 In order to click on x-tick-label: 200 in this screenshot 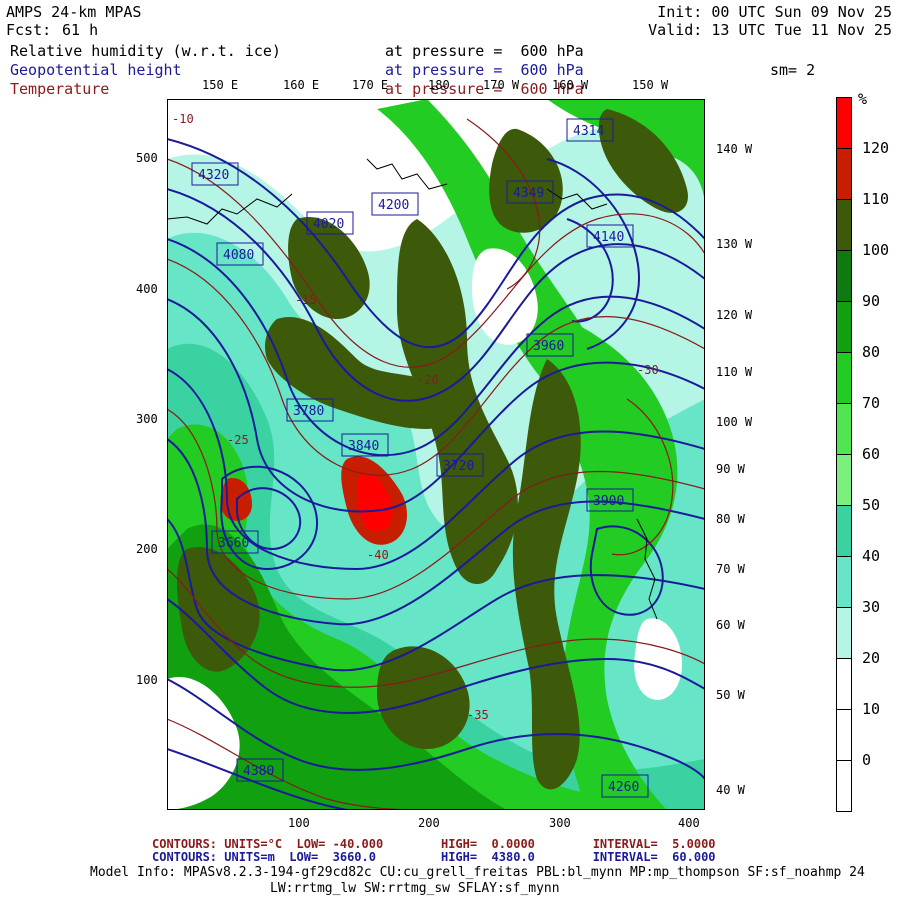, I will do `click(429, 823)`.